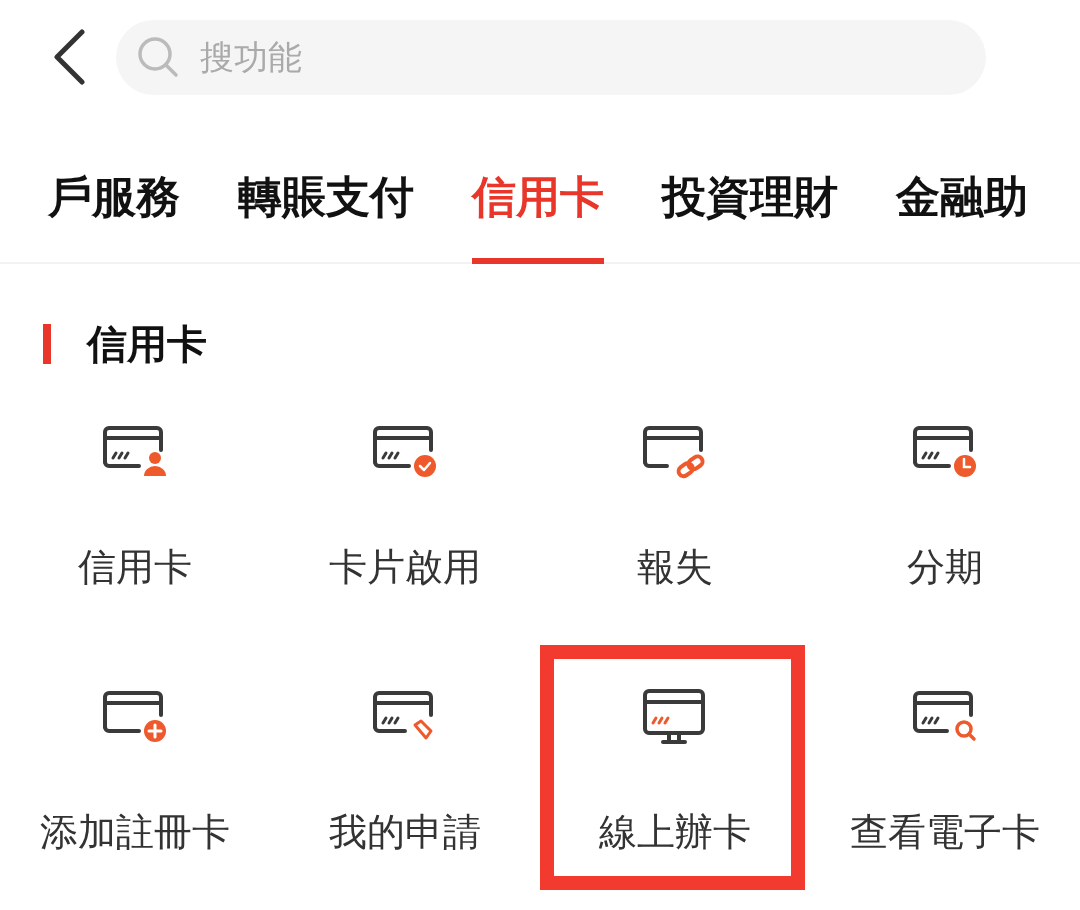 This screenshot has height=910, width=1080. What do you see at coordinates (675, 832) in the screenshot?
I see `menu-item-label: 線上辦卡` at bounding box center [675, 832].